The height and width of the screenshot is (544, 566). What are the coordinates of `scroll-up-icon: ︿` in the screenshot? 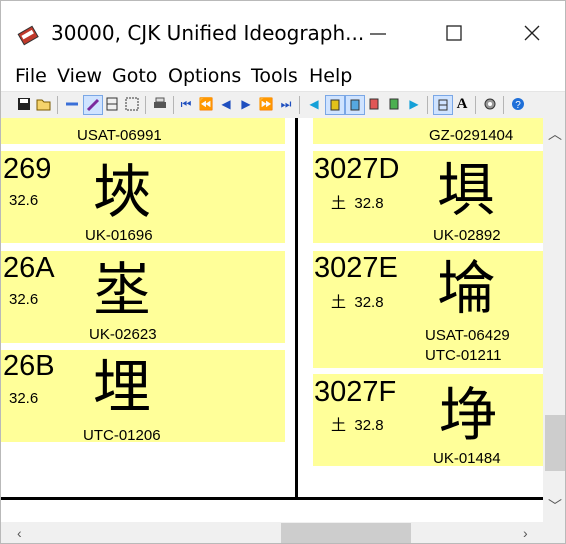 It's located at (555, 134).